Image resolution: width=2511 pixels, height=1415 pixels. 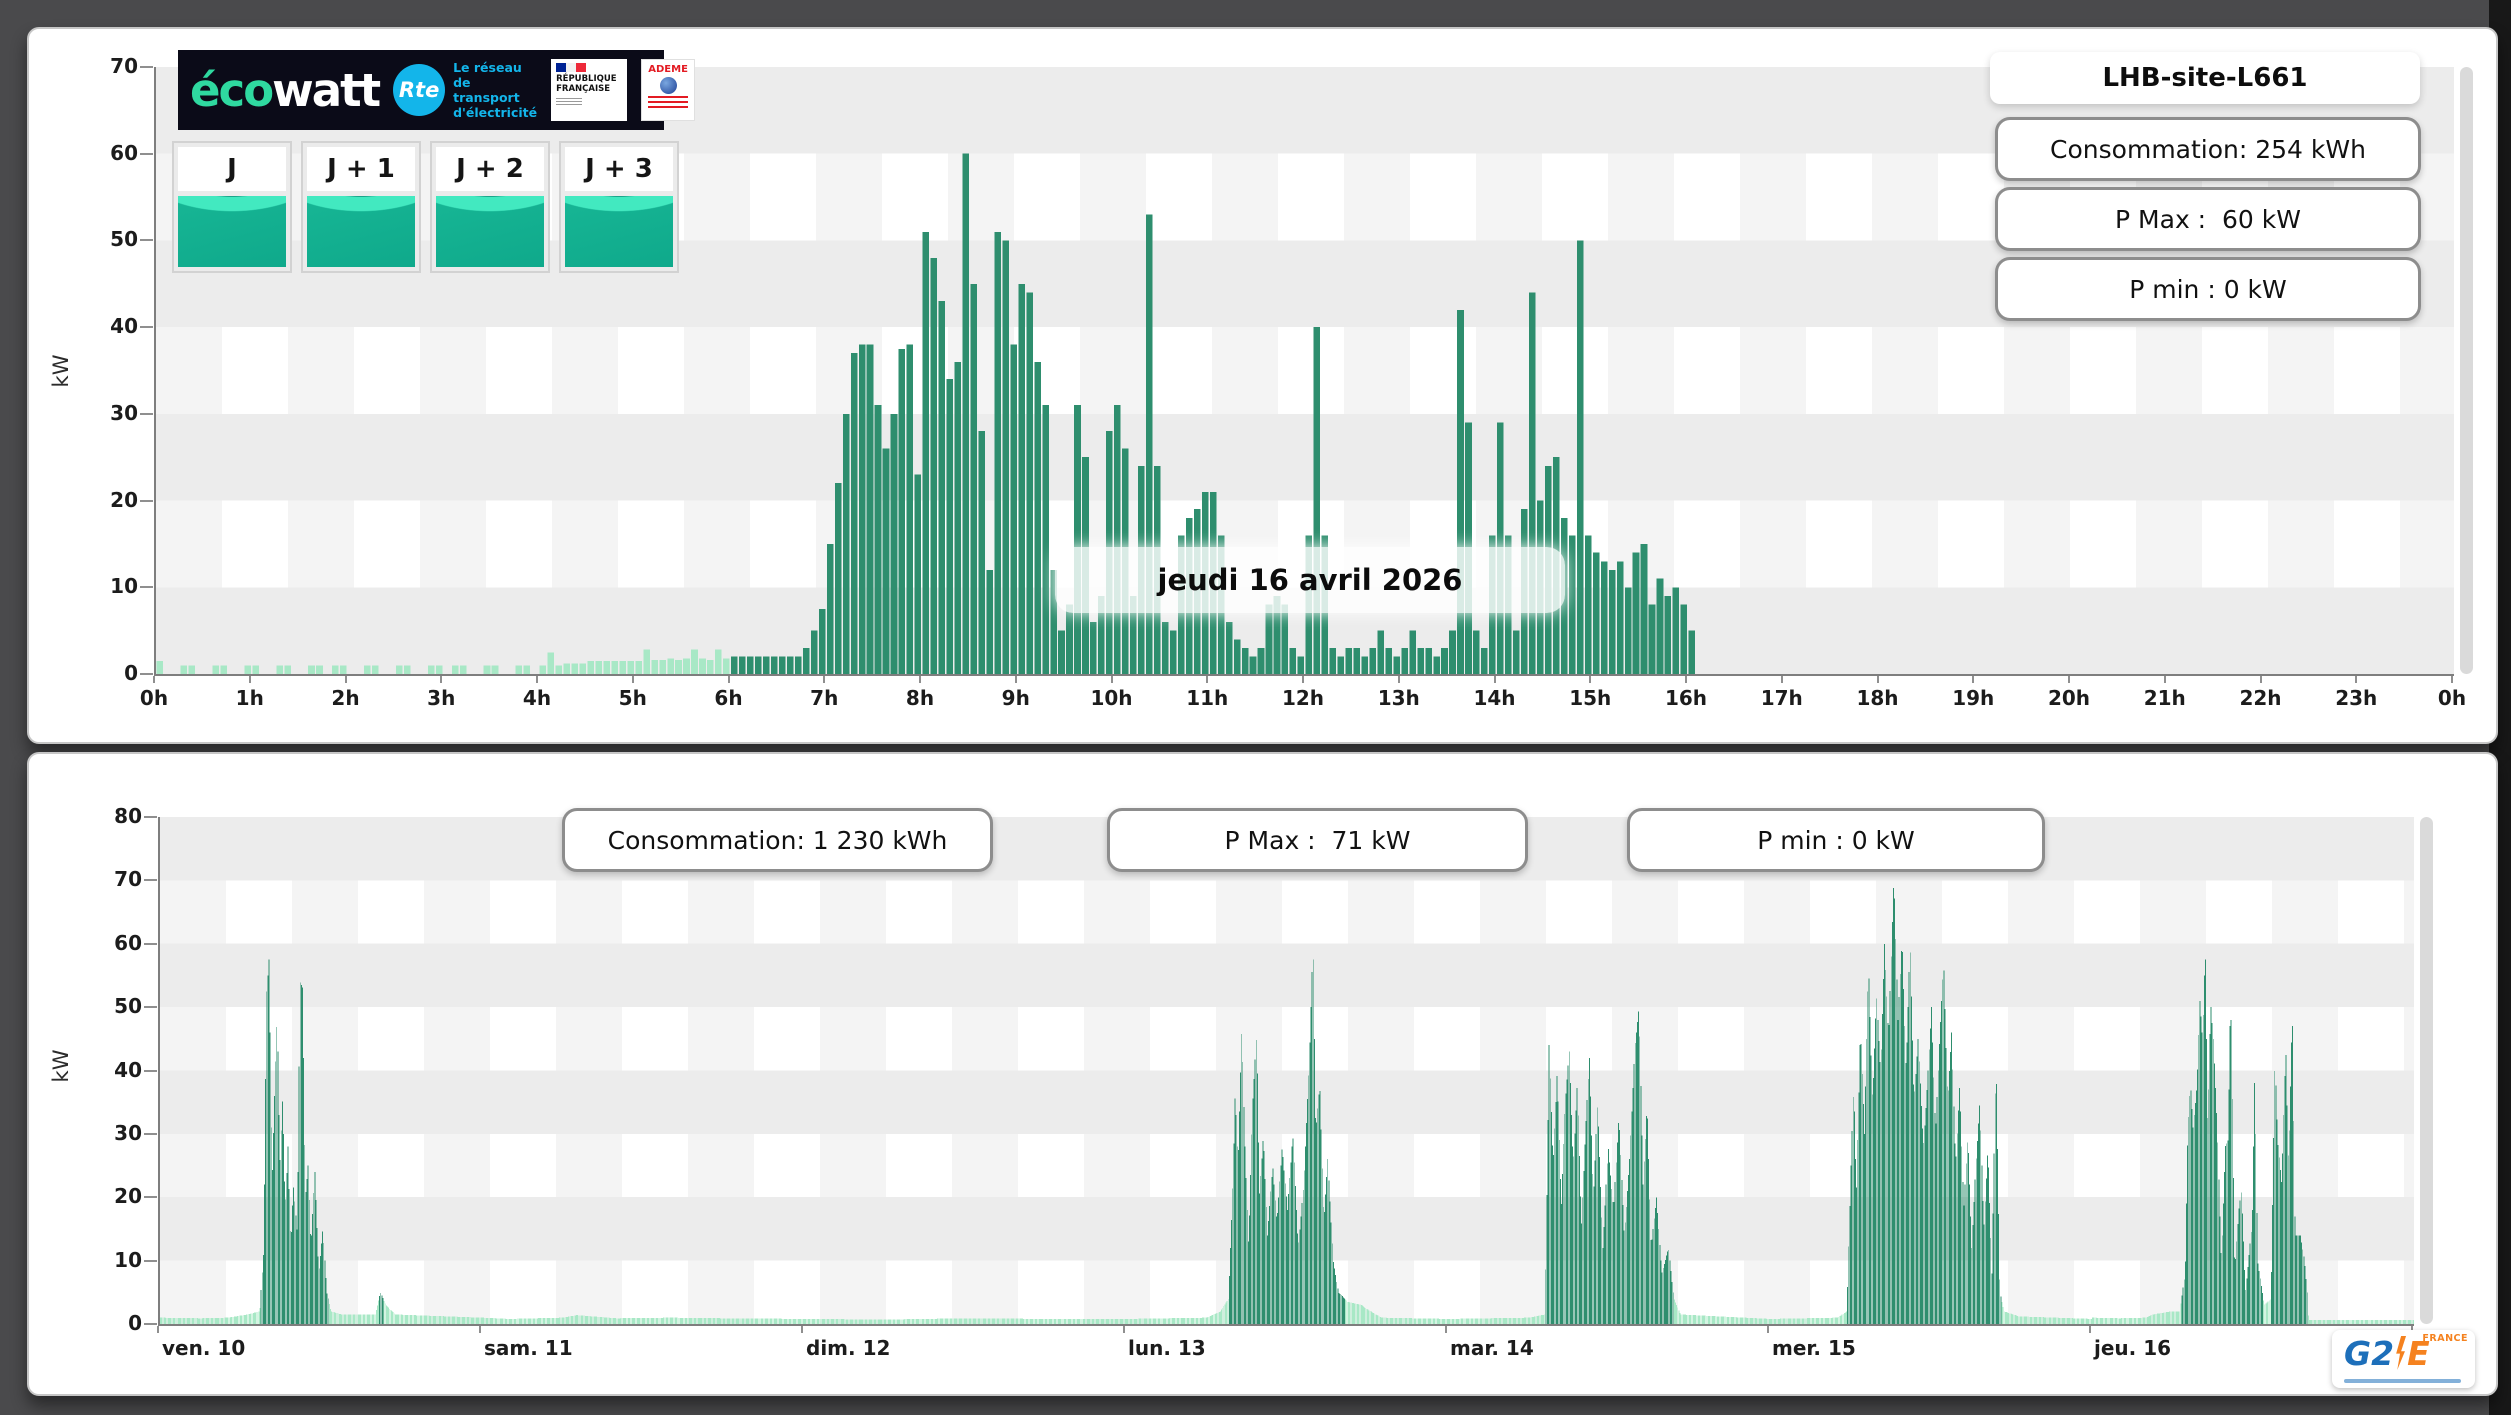 What do you see at coordinates (135, 1323) in the screenshot?
I see `y-tick-label: 0` at bounding box center [135, 1323].